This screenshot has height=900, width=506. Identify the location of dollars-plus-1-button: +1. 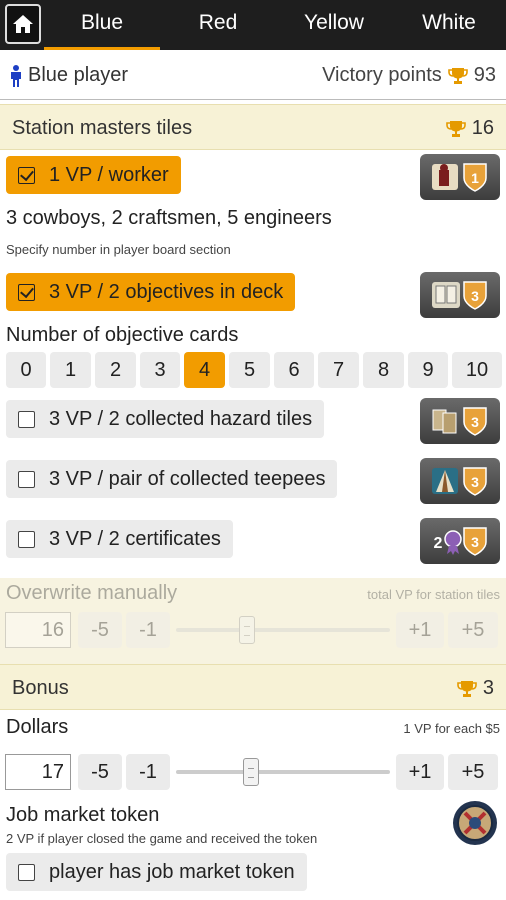
(420, 772).